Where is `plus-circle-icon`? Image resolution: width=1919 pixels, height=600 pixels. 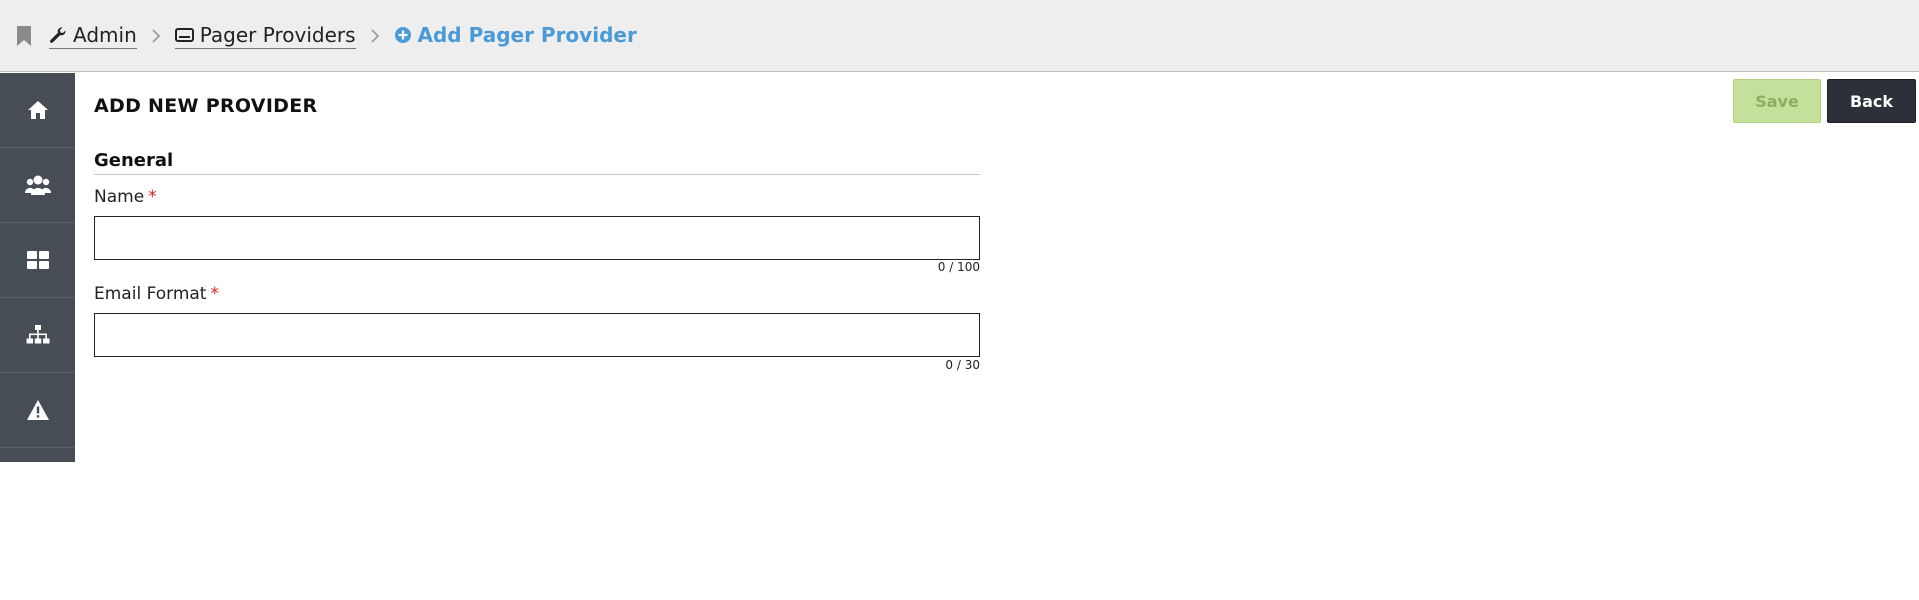
plus-circle-icon is located at coordinates (402, 35).